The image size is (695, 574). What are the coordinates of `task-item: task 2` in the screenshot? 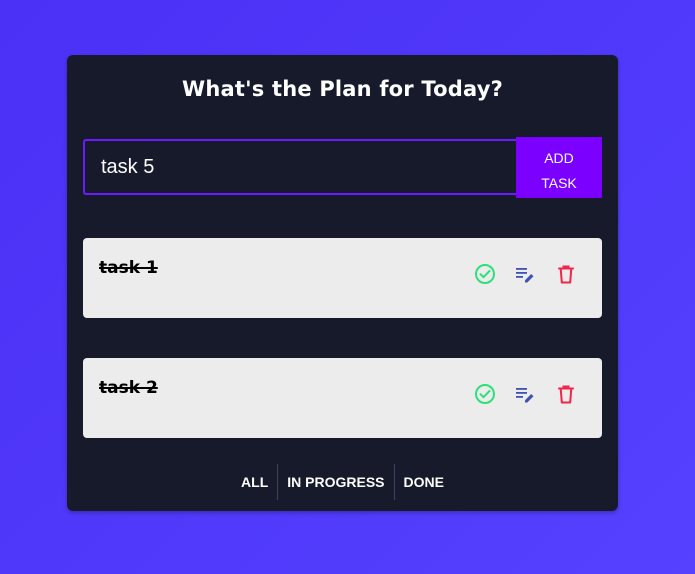 It's located at (342, 398).